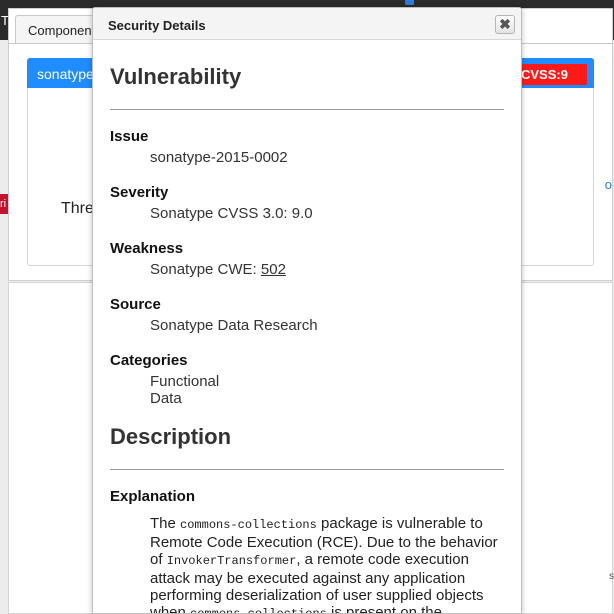  I want to click on explanation-label: Explanation, so click(153, 496).